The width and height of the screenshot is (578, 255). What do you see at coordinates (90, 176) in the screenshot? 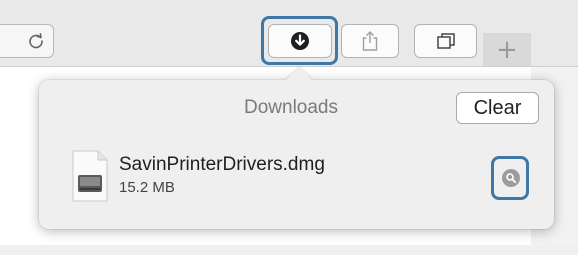
I see `dmg-file-icon` at bounding box center [90, 176].